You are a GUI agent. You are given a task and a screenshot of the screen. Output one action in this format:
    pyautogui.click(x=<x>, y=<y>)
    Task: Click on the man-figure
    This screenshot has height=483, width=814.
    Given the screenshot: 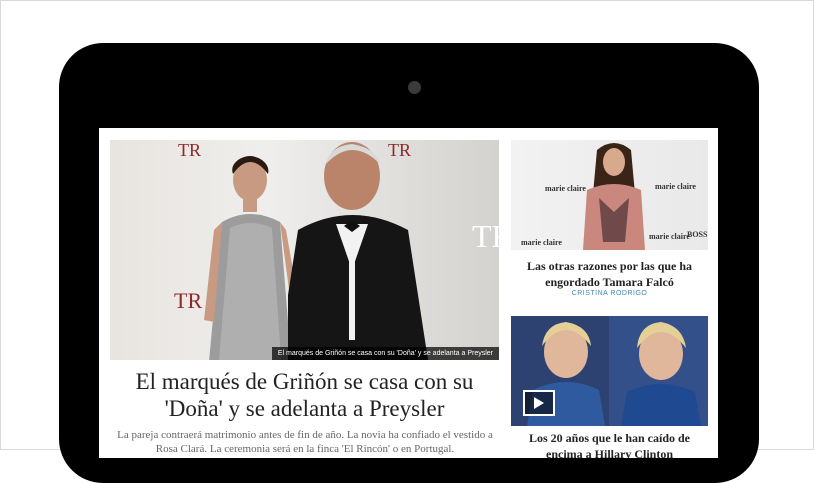 What is the action you would take?
    pyautogui.click(x=358, y=251)
    